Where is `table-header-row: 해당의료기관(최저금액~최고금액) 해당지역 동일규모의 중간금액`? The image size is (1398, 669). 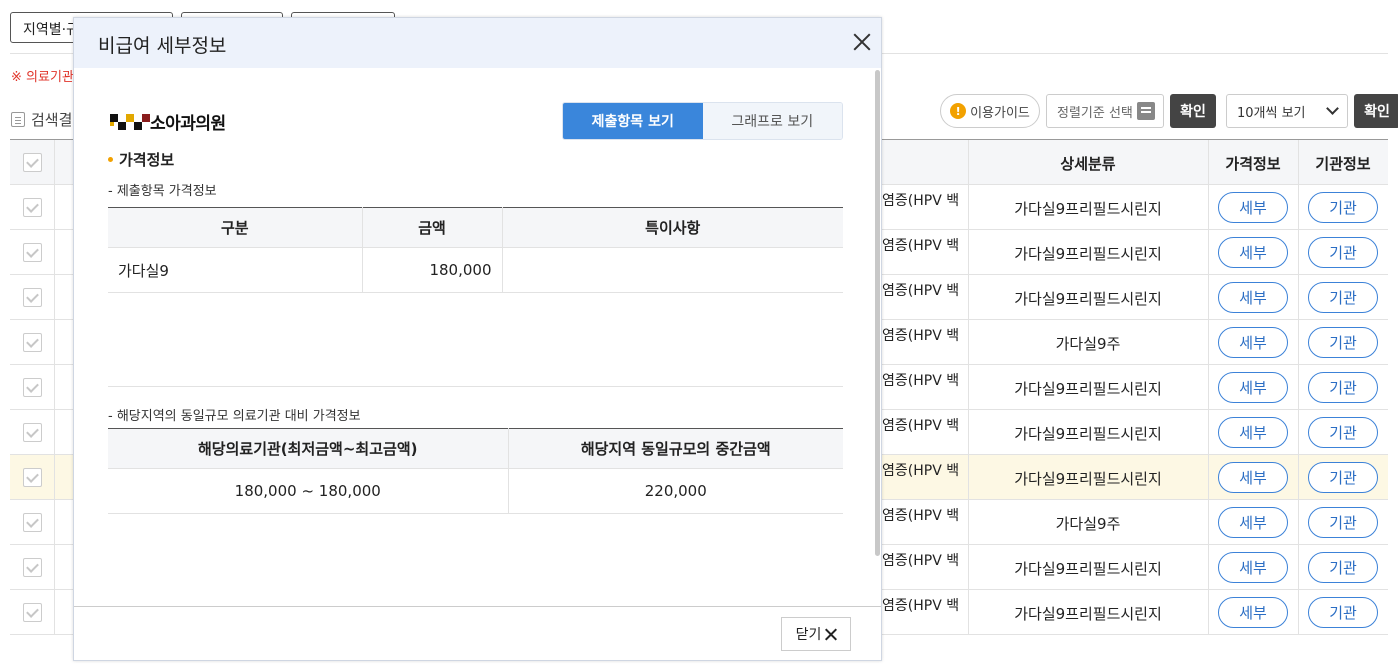 table-header-row: 해당의료기관(최저금액~최고금액) 해당지역 동일규모의 중간금액 is located at coordinates (475, 448).